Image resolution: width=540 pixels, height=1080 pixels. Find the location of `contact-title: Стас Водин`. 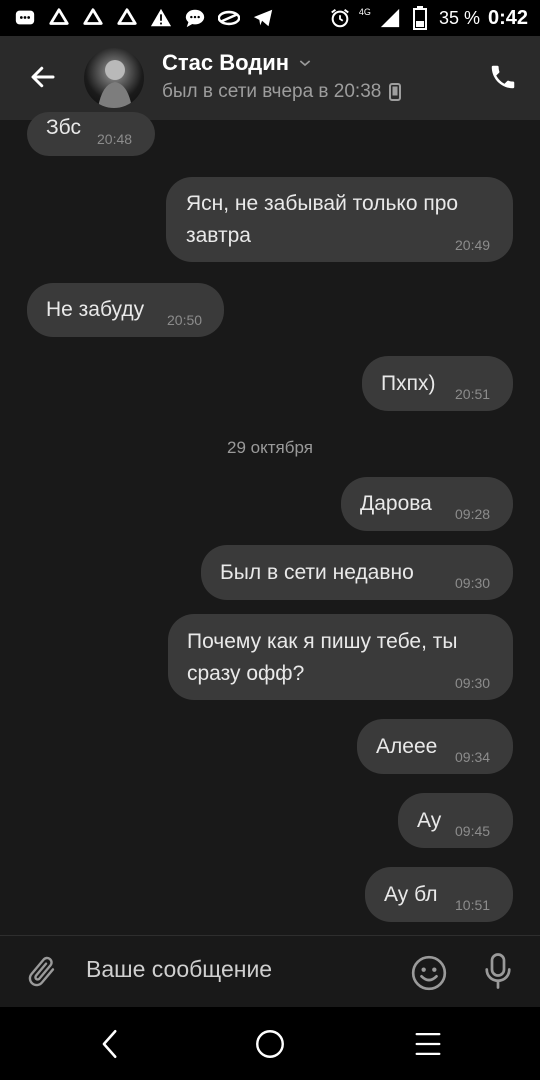

contact-title: Стас Водин is located at coordinates (237, 63).